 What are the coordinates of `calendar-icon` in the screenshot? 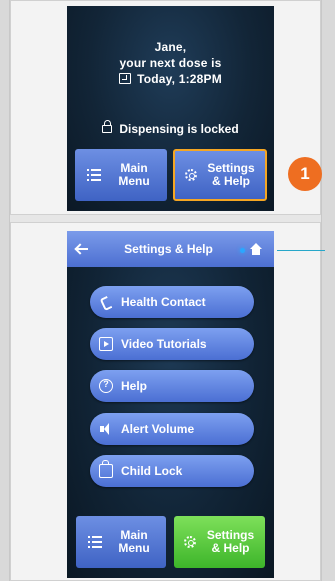 It's located at (125, 78).